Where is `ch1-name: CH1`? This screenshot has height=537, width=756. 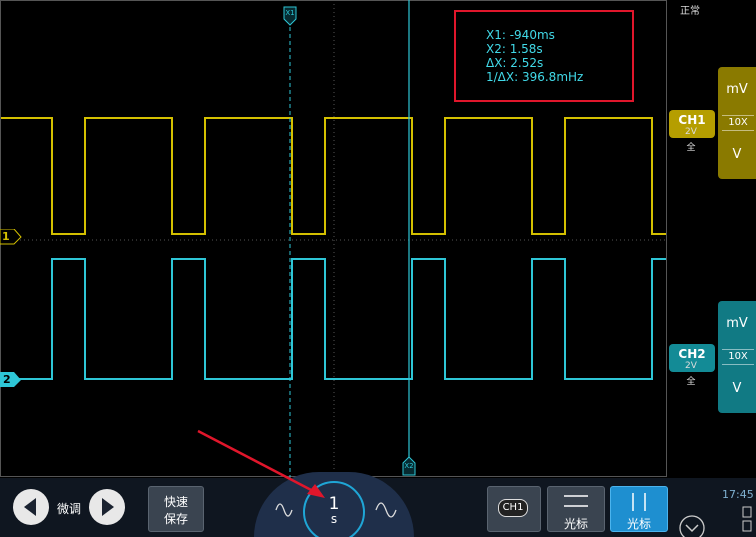 ch1-name: CH1 is located at coordinates (692, 120).